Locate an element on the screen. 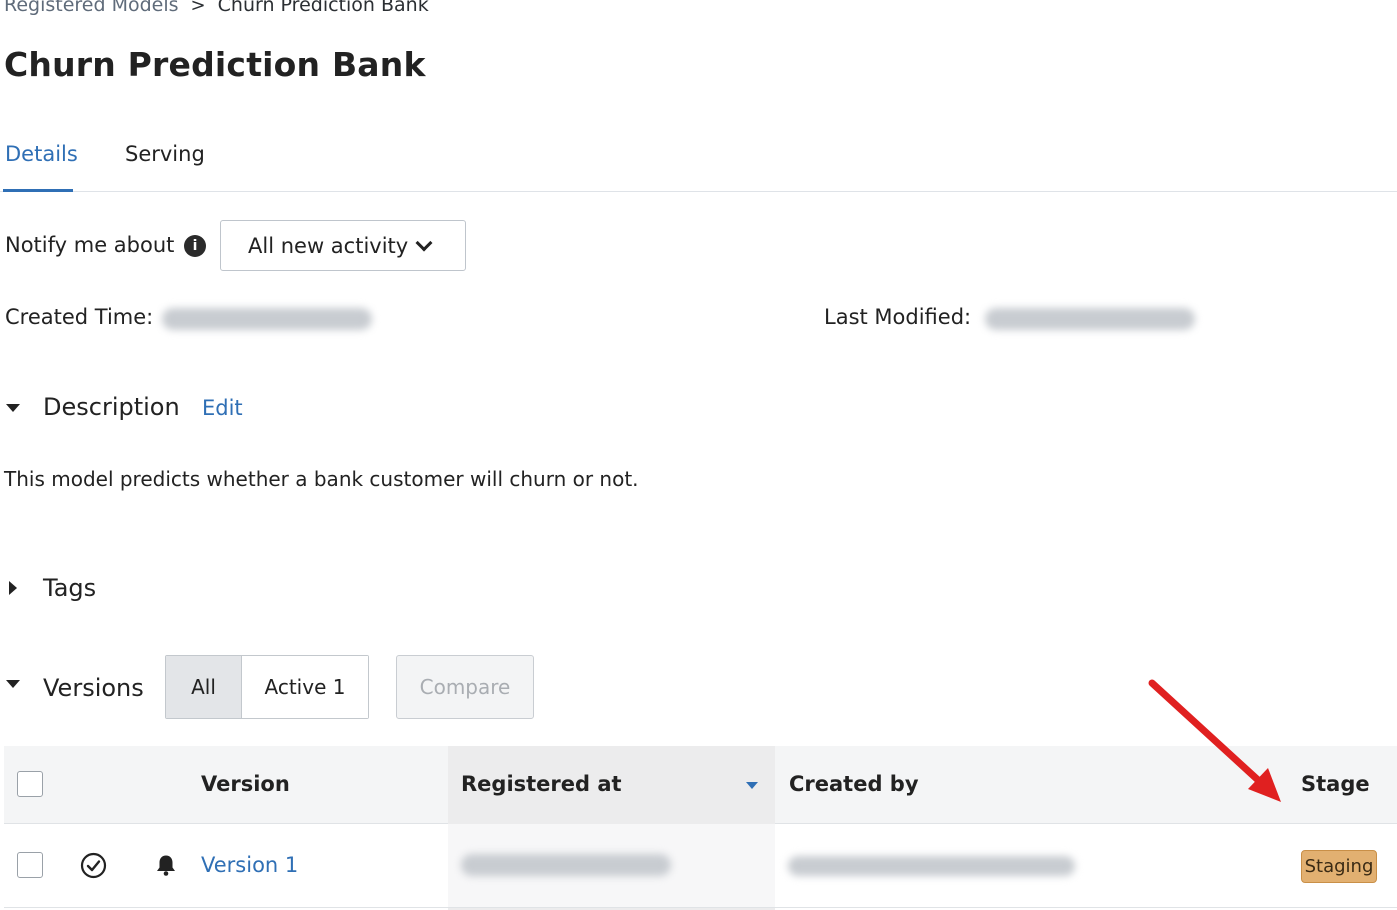 The height and width of the screenshot is (910, 1397). version-link: Version 1 is located at coordinates (249, 865).